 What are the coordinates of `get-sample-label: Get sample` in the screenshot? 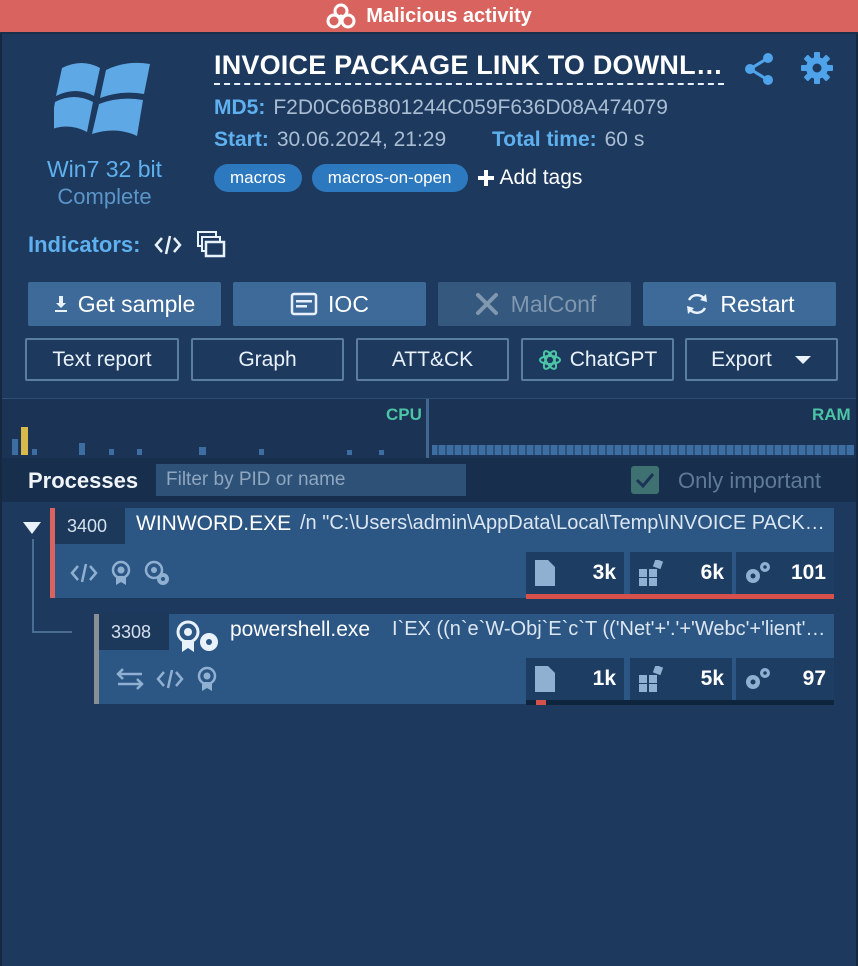 It's located at (136, 303).